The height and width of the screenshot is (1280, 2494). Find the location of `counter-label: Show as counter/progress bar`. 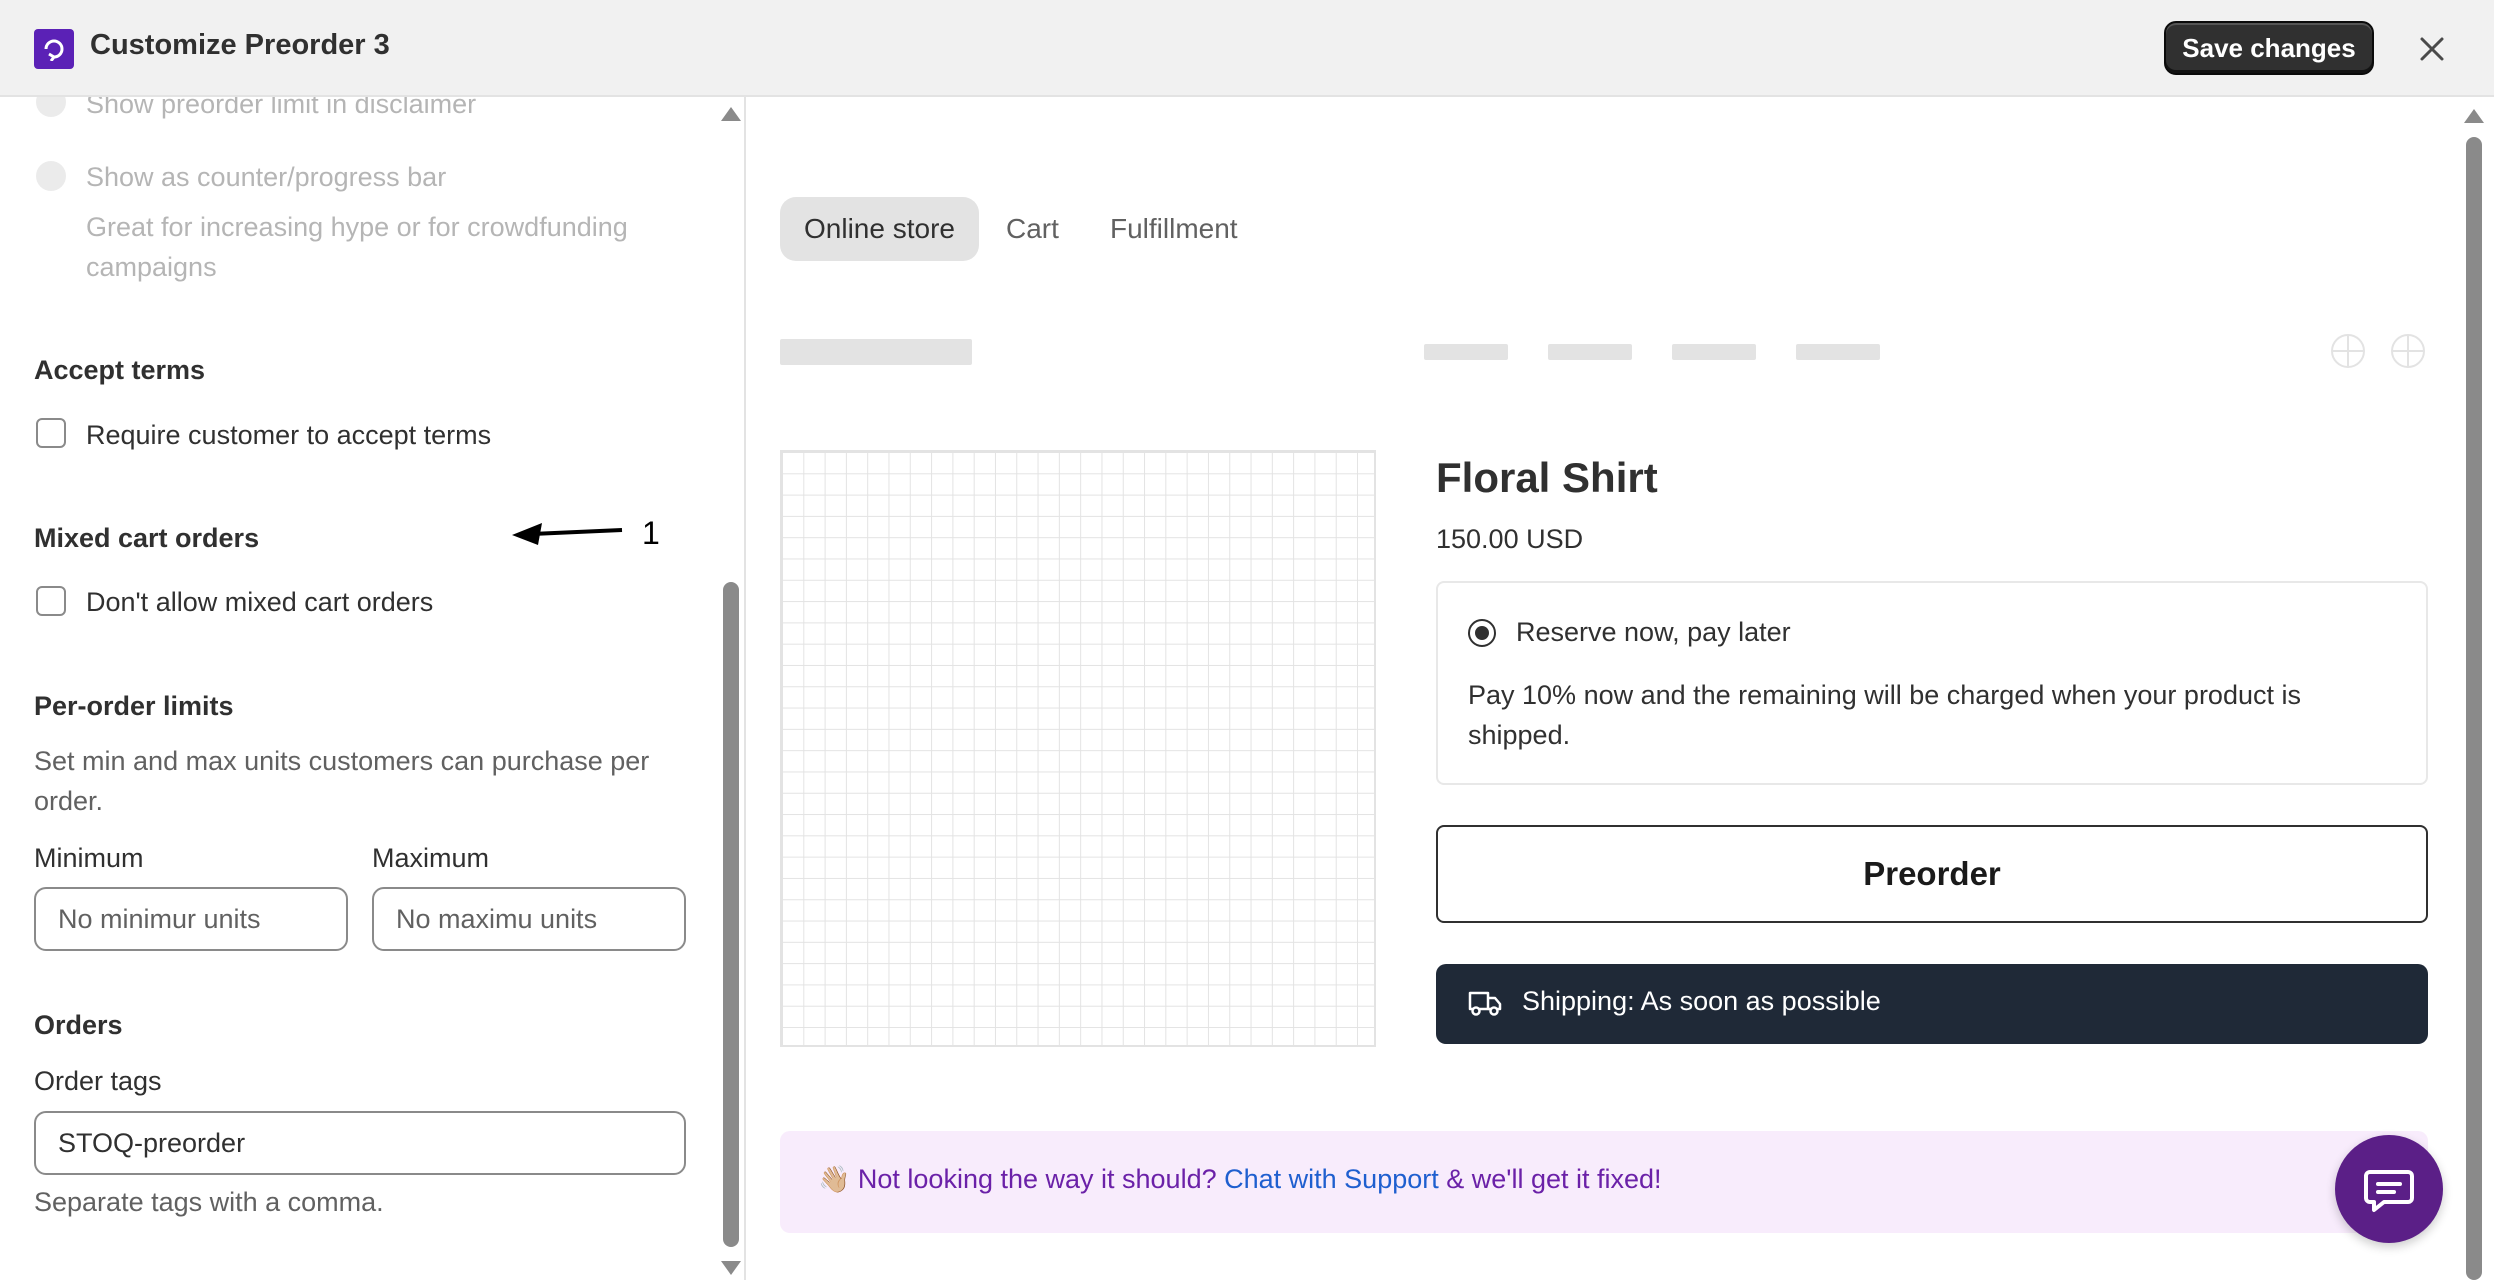

counter-label: Show as counter/progress bar is located at coordinates (266, 177).